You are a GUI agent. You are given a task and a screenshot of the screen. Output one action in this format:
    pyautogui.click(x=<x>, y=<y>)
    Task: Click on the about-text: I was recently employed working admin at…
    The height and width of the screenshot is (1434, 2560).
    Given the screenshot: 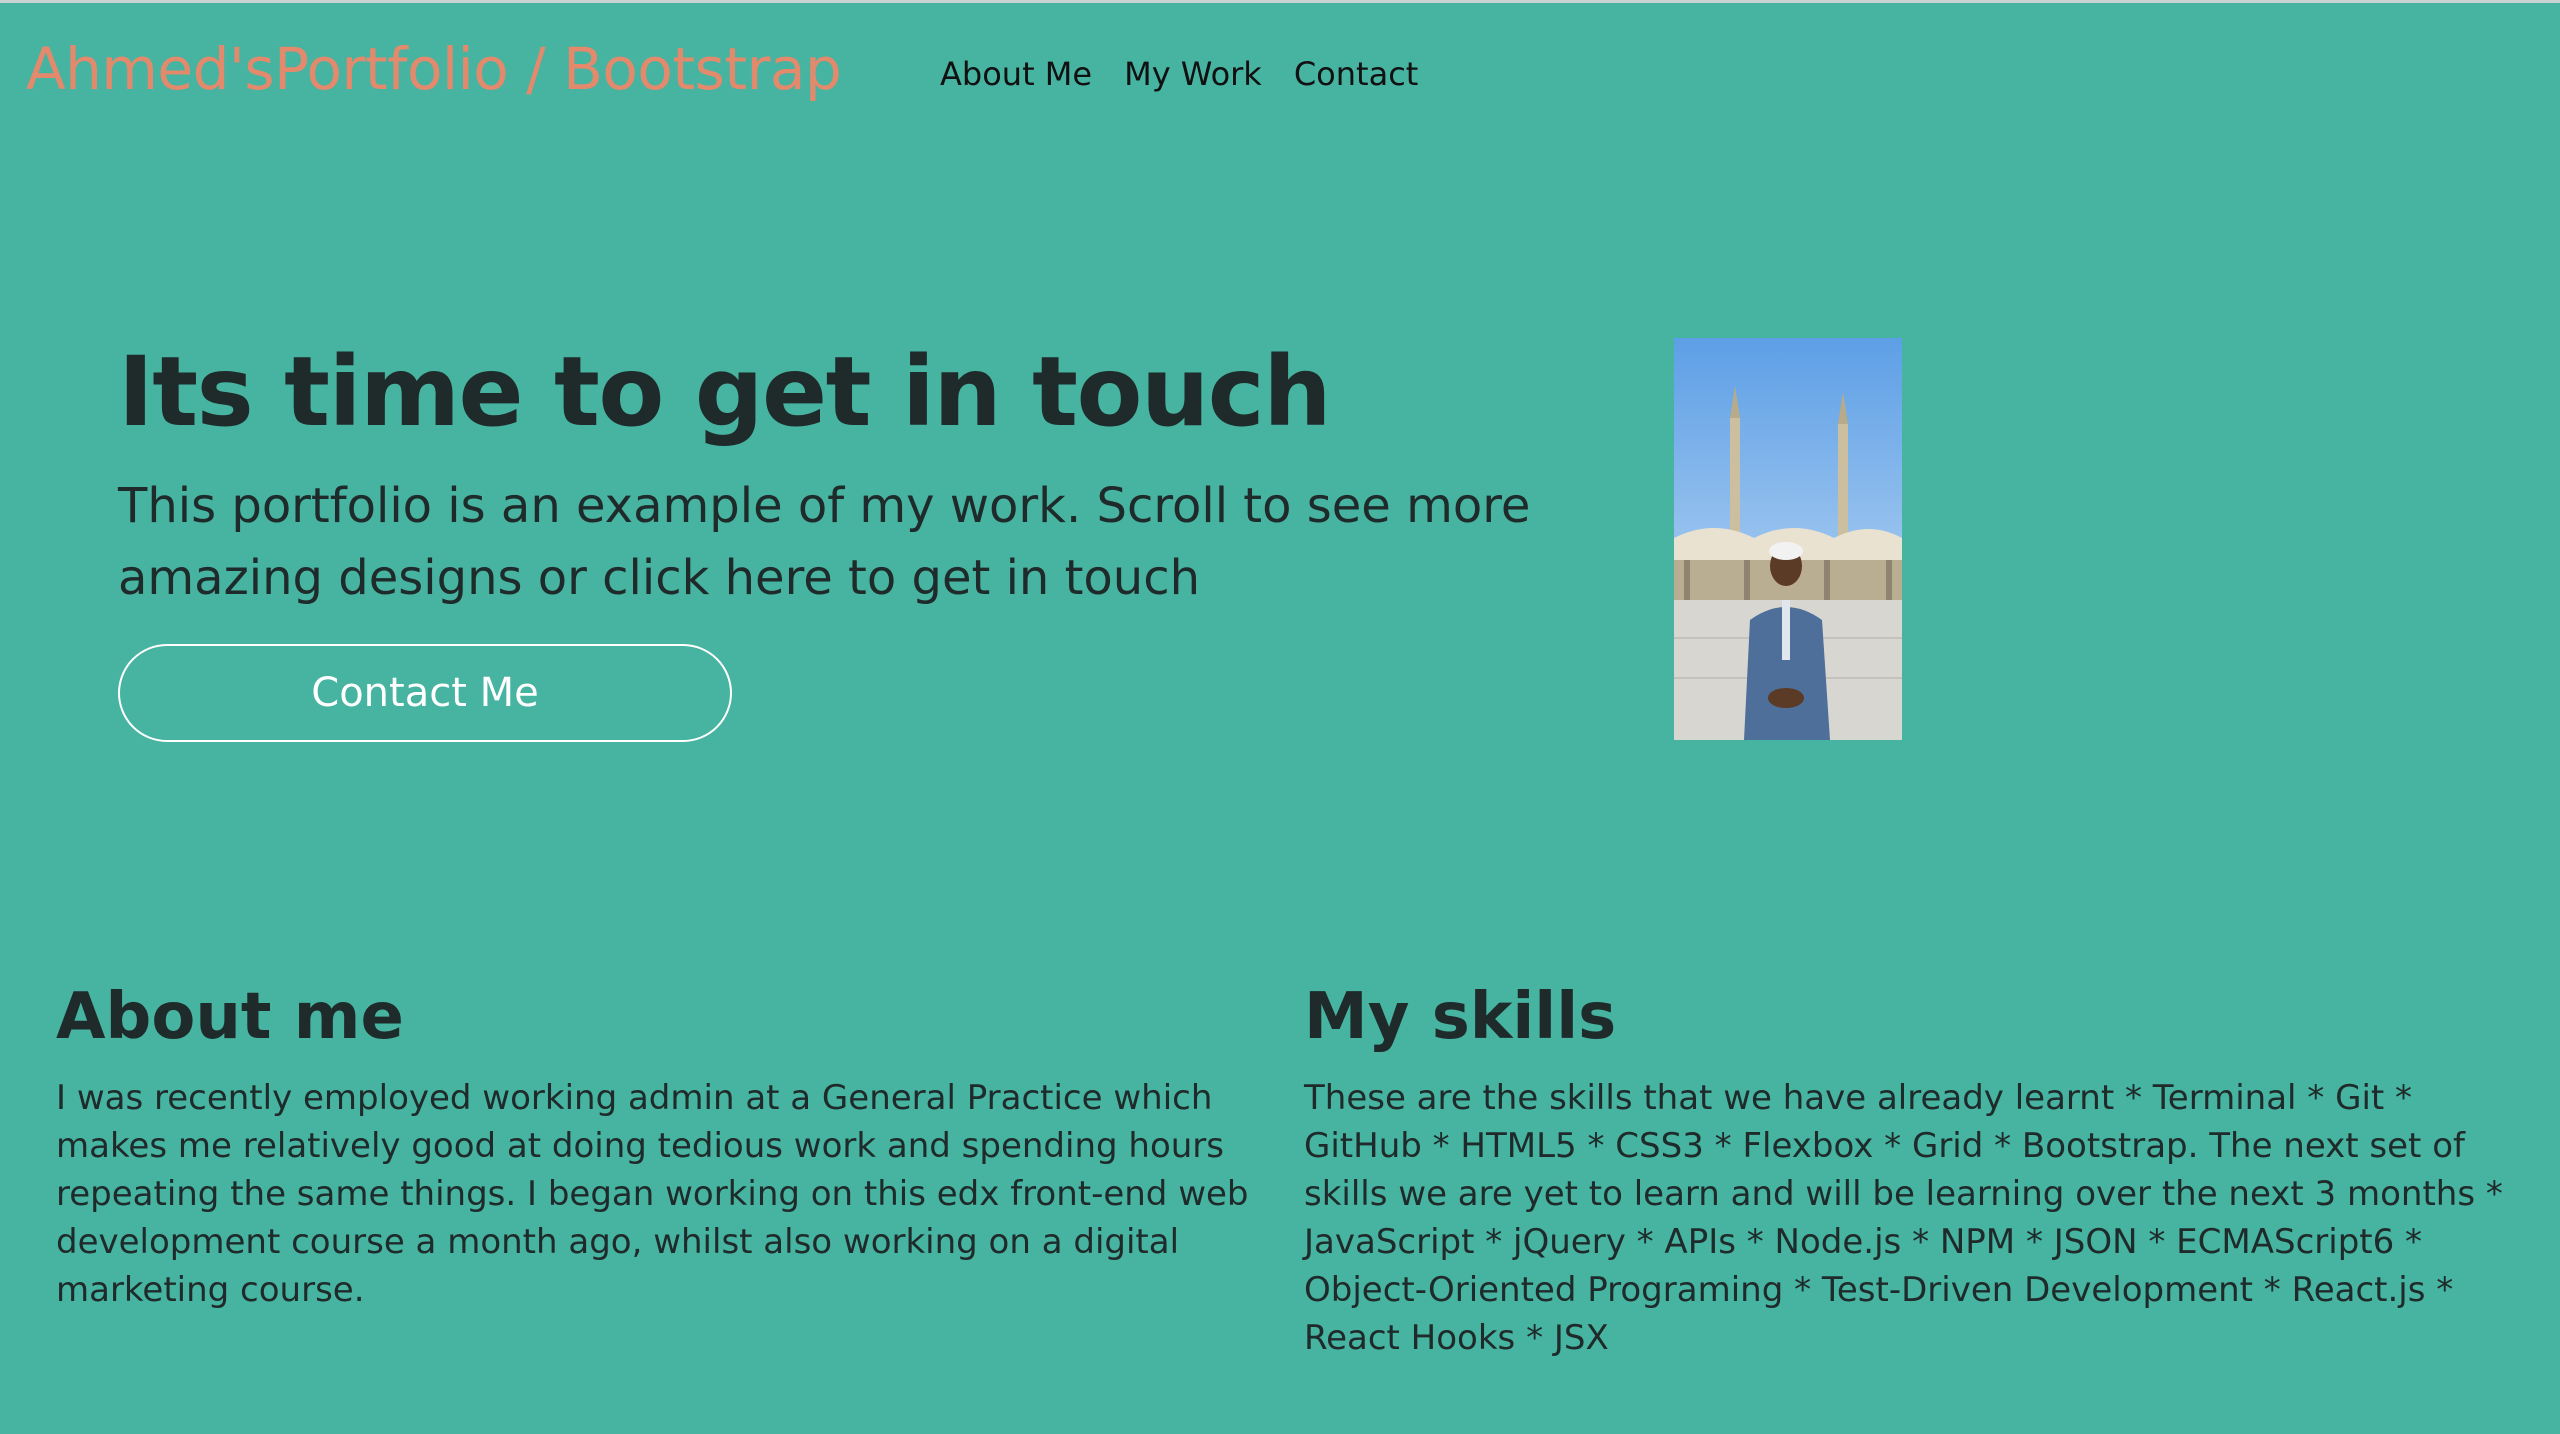 What is the action you would take?
    pyautogui.click(x=652, y=1194)
    